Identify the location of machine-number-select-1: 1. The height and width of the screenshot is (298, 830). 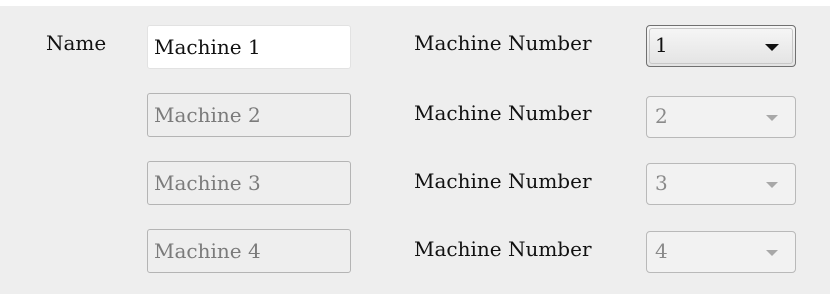
(721, 46).